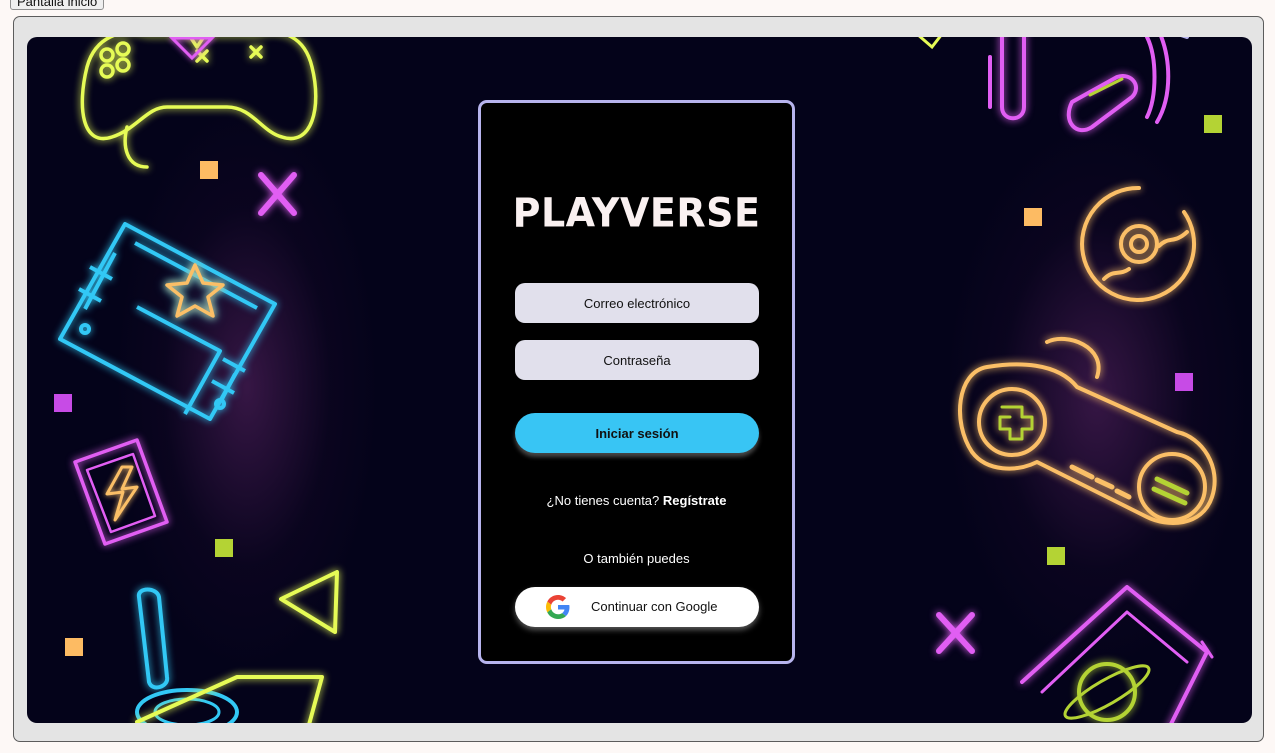 This screenshot has height=753, width=1275. What do you see at coordinates (603, 500) in the screenshot?
I see `signup-prompt-text: ¿No tienes cuenta?` at bounding box center [603, 500].